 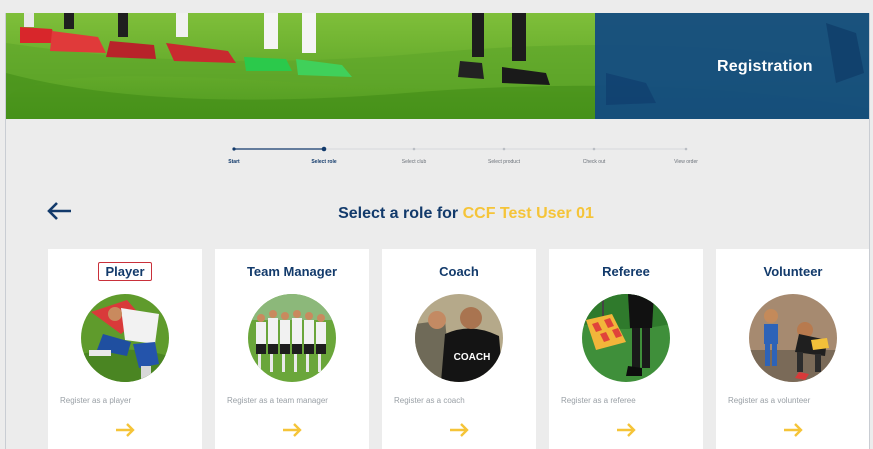 What do you see at coordinates (459, 338) in the screenshot?
I see `coach-photo: COACH` at bounding box center [459, 338].